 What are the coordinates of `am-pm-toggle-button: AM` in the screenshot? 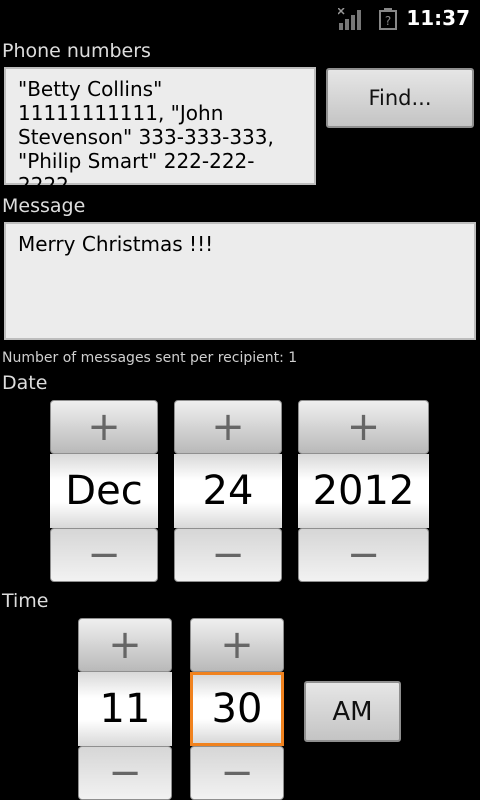 It's located at (352, 711).